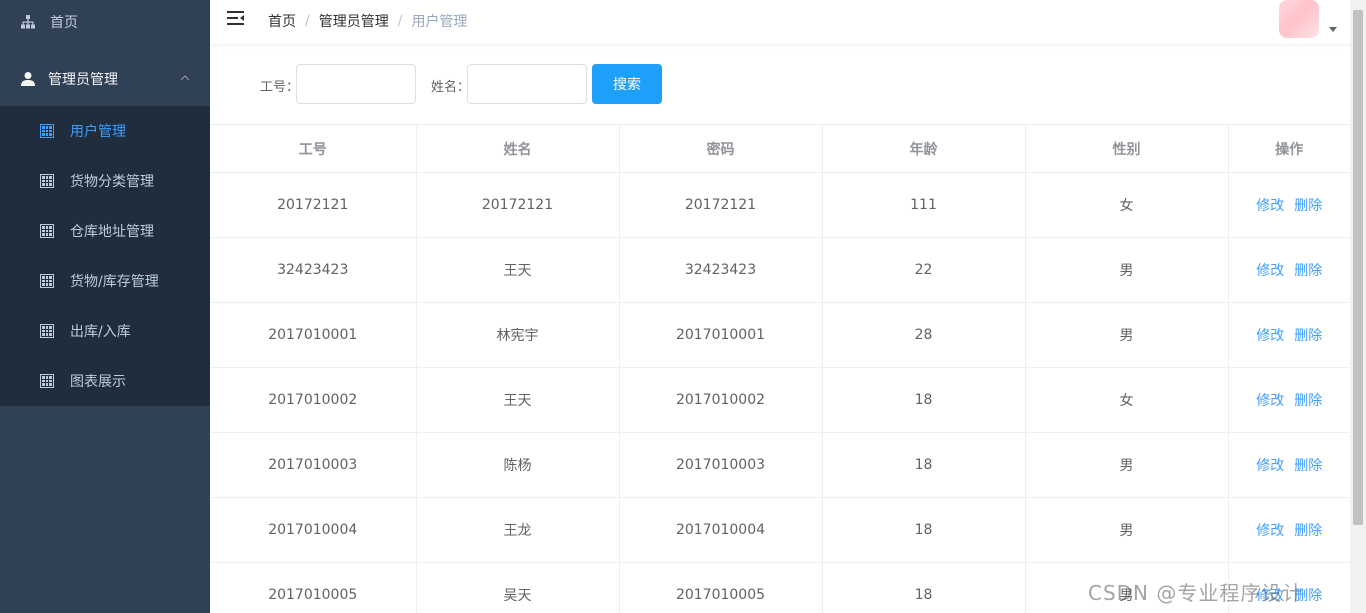  Describe the element at coordinates (1299, 19) in the screenshot. I see `avatar` at that location.